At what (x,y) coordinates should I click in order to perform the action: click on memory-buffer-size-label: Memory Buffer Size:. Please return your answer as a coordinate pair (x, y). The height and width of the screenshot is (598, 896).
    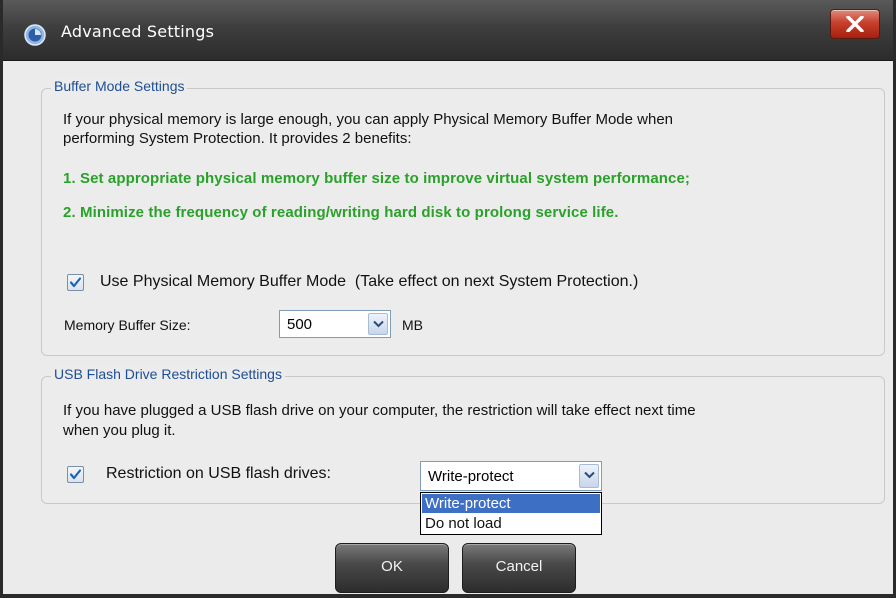
    Looking at the image, I should click on (127, 325).